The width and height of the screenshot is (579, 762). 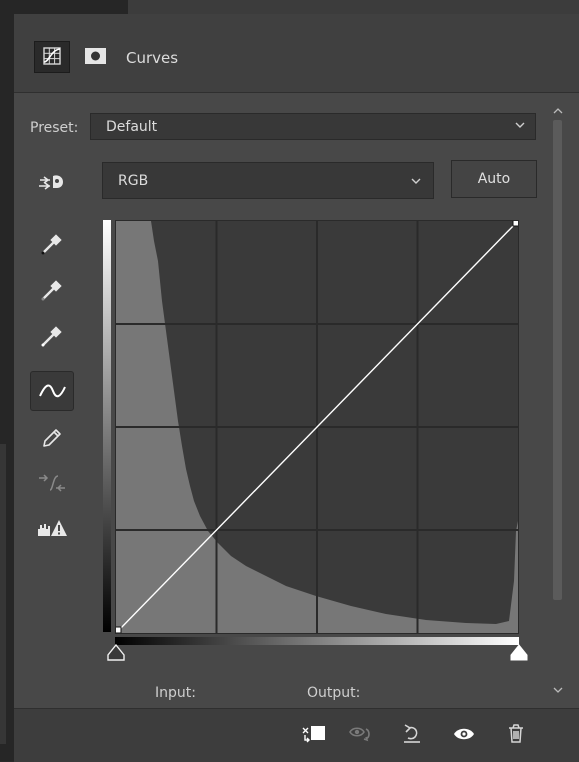 I want to click on trash-icon, so click(x=516, y=733).